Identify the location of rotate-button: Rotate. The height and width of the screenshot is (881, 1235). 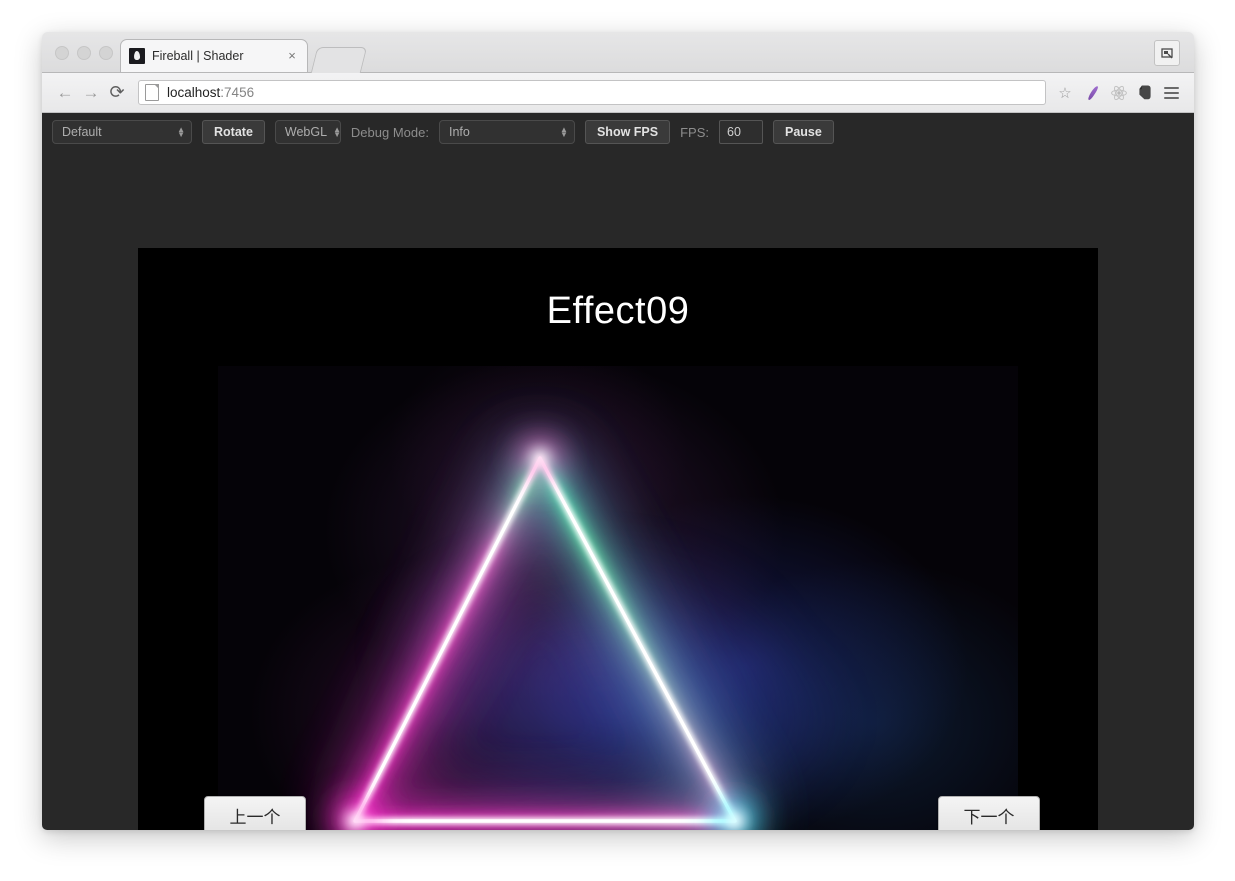
(233, 132).